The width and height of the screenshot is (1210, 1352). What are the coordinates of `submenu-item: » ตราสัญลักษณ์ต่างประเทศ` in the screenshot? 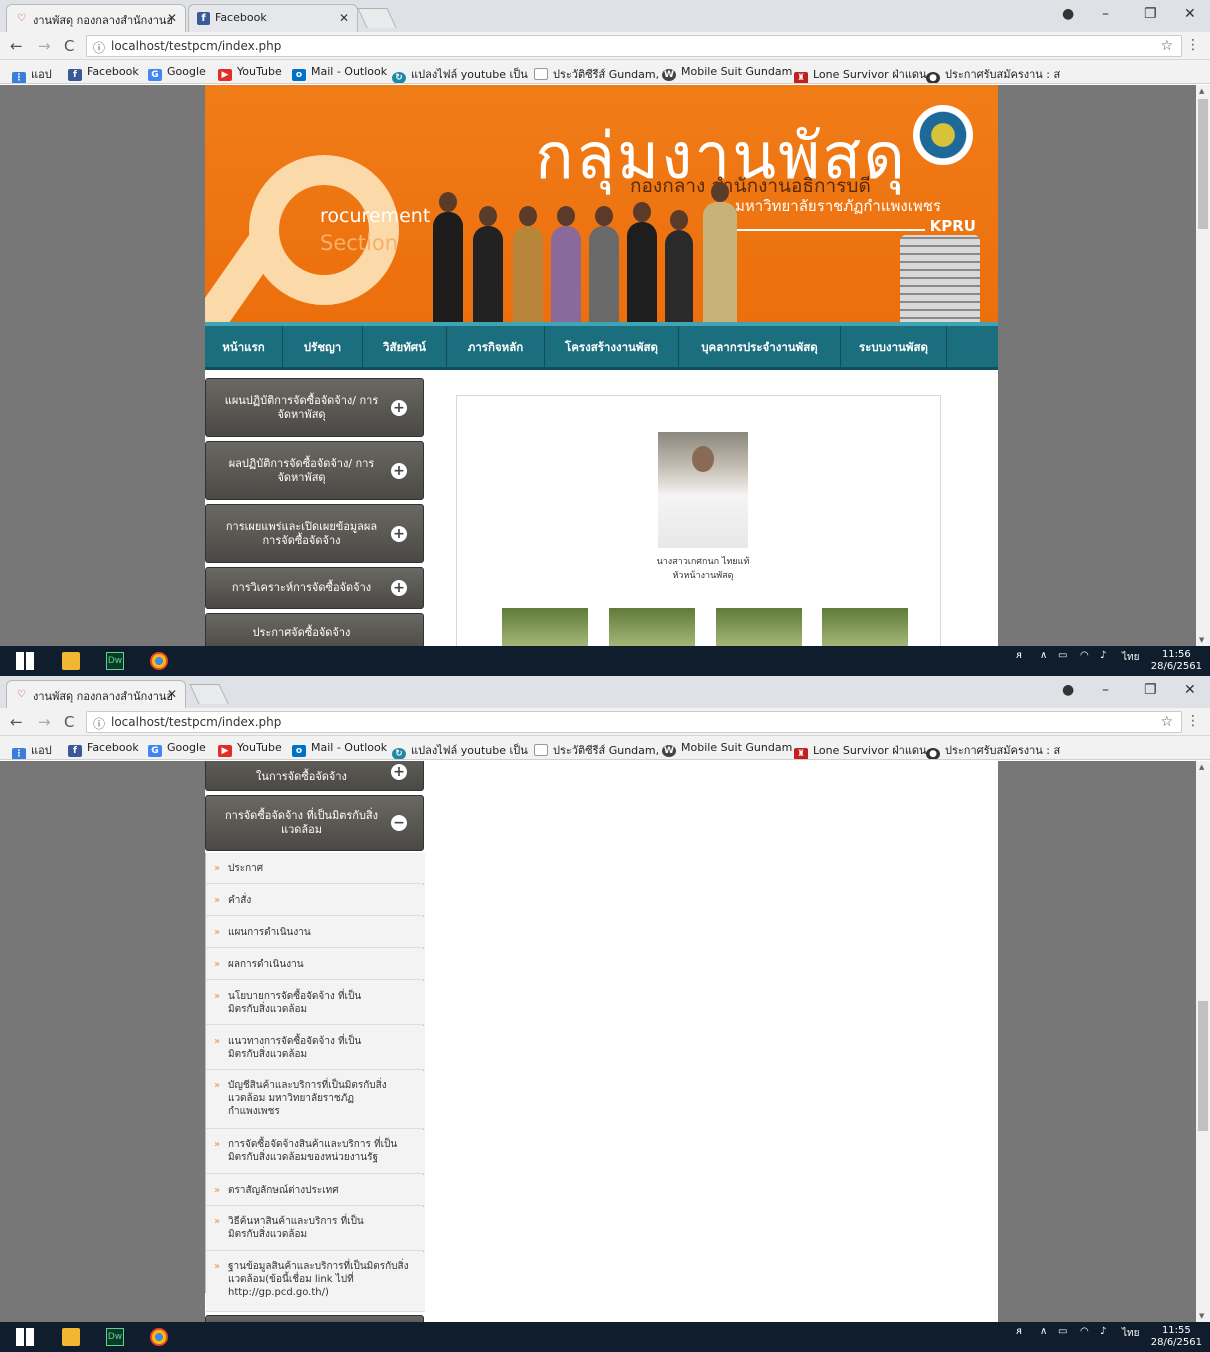 It's located at (315, 1190).